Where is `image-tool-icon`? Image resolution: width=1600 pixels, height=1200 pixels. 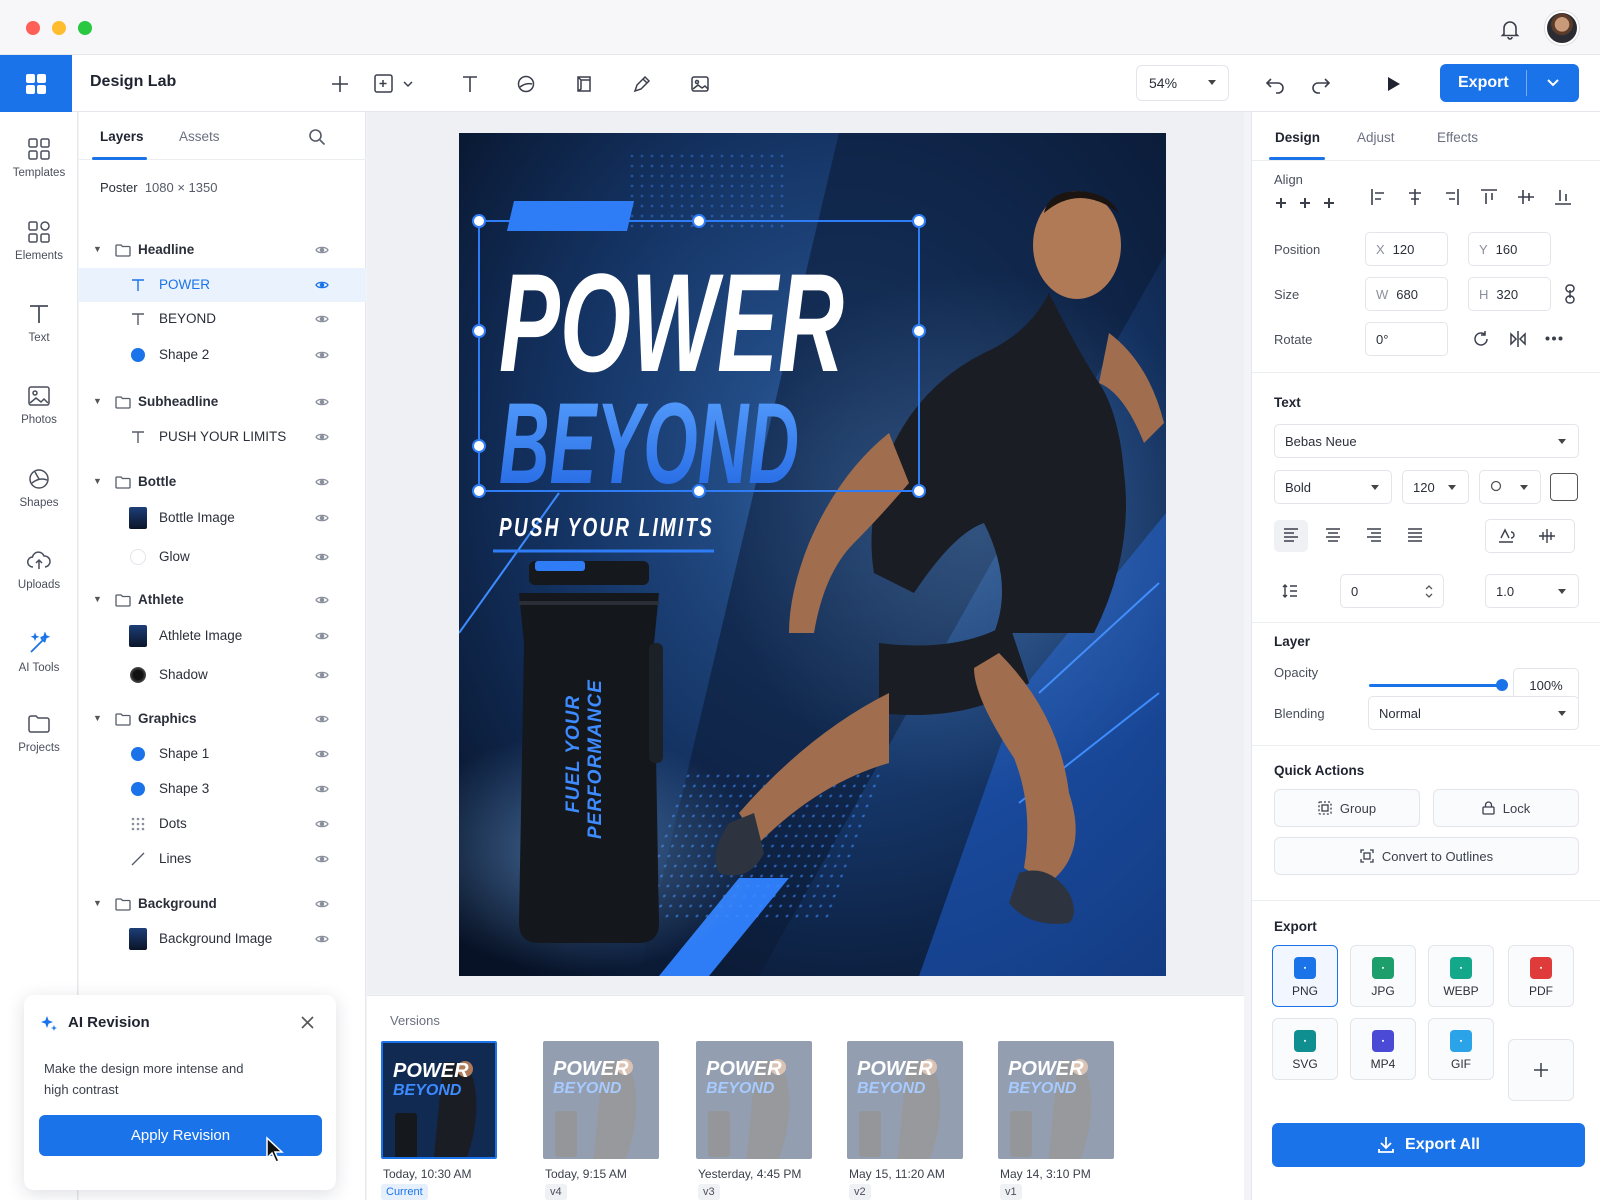 image-tool-icon is located at coordinates (700, 84).